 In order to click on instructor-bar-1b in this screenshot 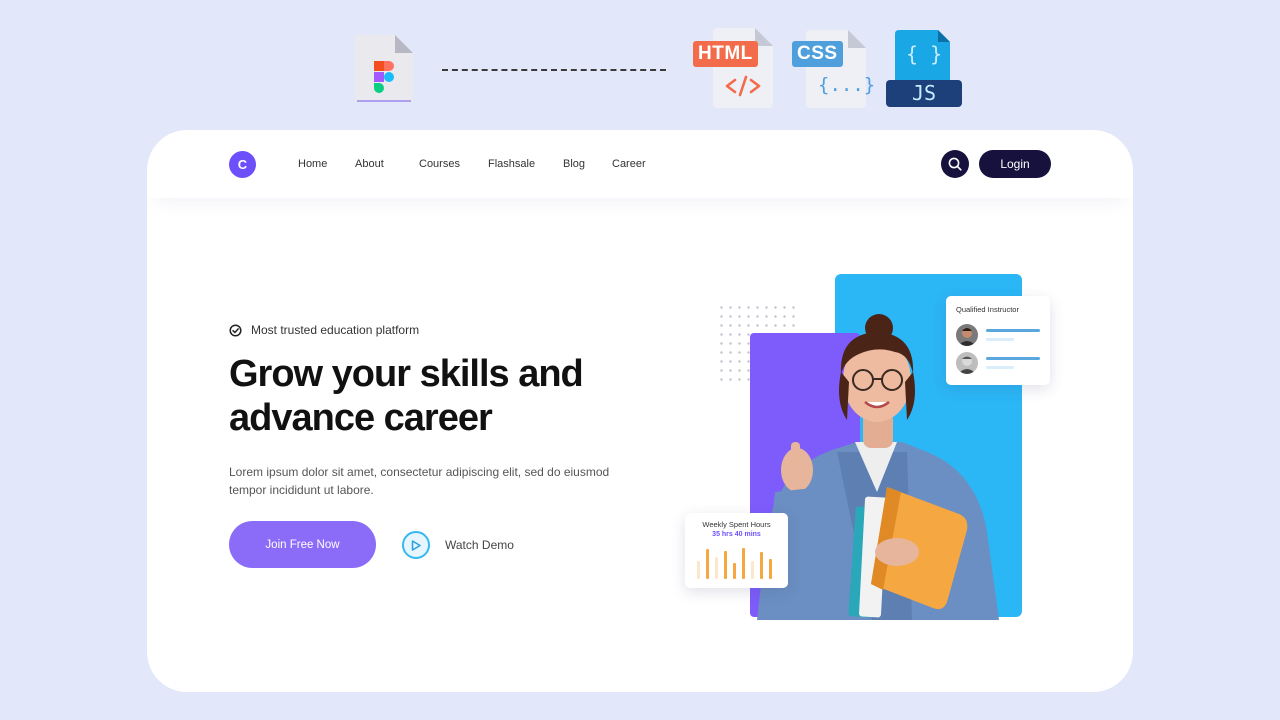, I will do `click(1000, 339)`.